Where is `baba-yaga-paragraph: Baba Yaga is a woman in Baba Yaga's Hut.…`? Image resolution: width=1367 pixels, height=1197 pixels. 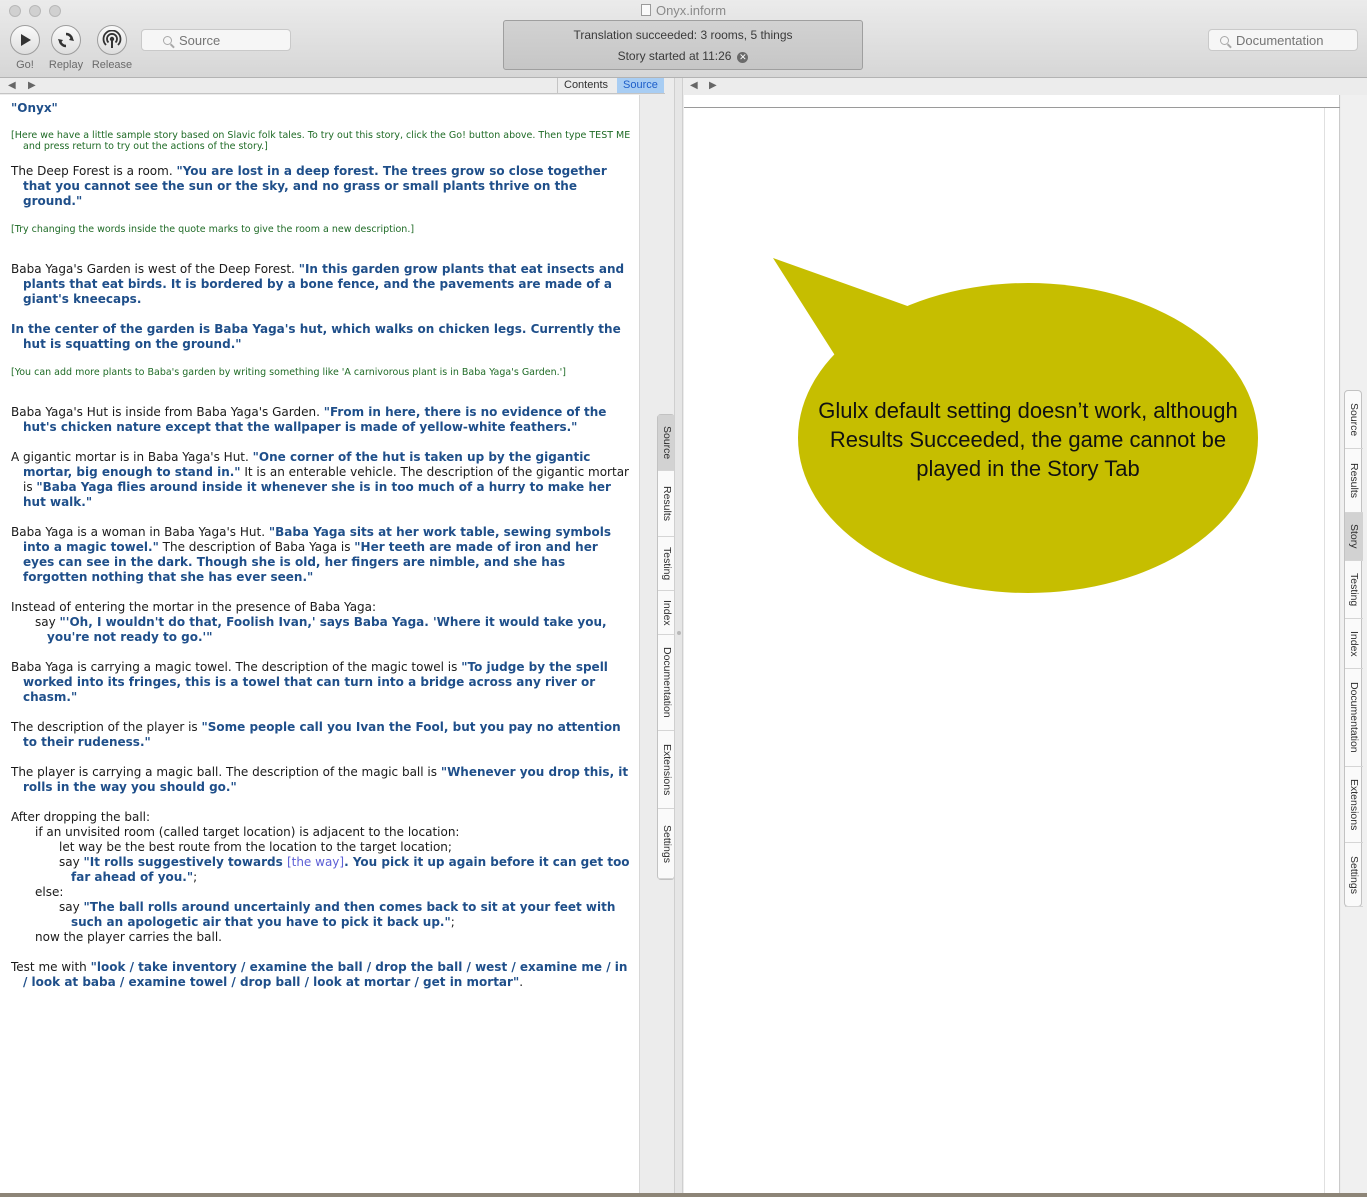
baba-yaga-paragraph: Baba Yaga is a woman in Baba Yaga's Hut.… is located at coordinates (322, 555).